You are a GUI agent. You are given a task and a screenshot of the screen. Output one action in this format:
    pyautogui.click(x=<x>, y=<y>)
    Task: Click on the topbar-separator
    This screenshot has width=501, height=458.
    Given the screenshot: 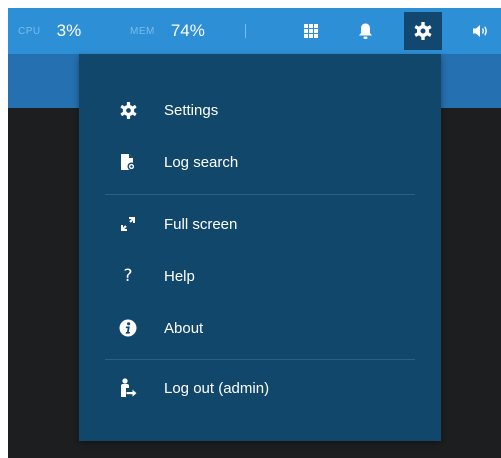 What is the action you would take?
    pyautogui.click(x=245, y=31)
    